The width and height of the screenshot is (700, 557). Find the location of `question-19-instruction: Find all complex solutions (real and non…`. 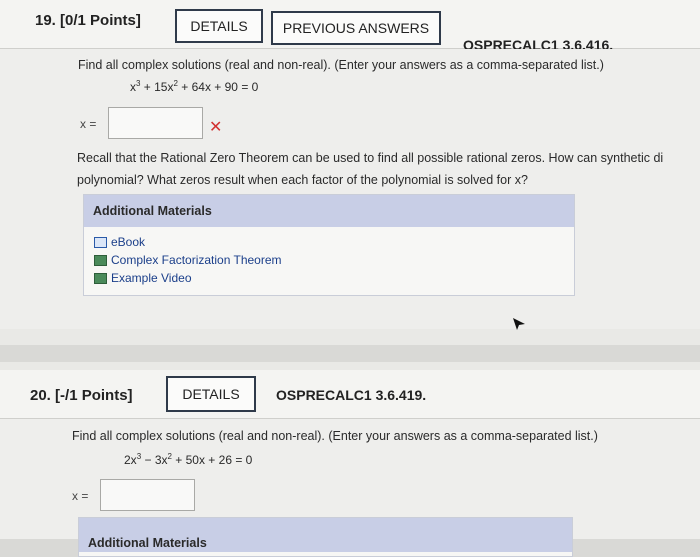

question-19-instruction: Find all complex solutions (real and non… is located at coordinates (341, 65).